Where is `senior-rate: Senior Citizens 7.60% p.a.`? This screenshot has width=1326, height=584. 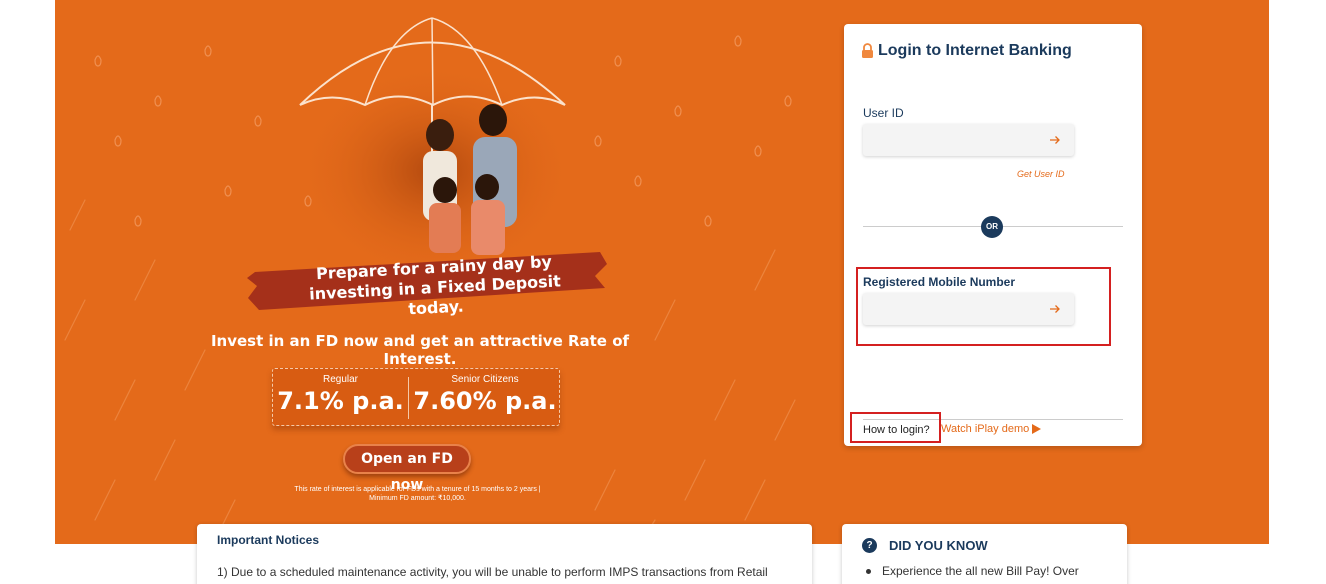
senior-rate: Senior Citizens 7.60% p.a. is located at coordinates (485, 397).